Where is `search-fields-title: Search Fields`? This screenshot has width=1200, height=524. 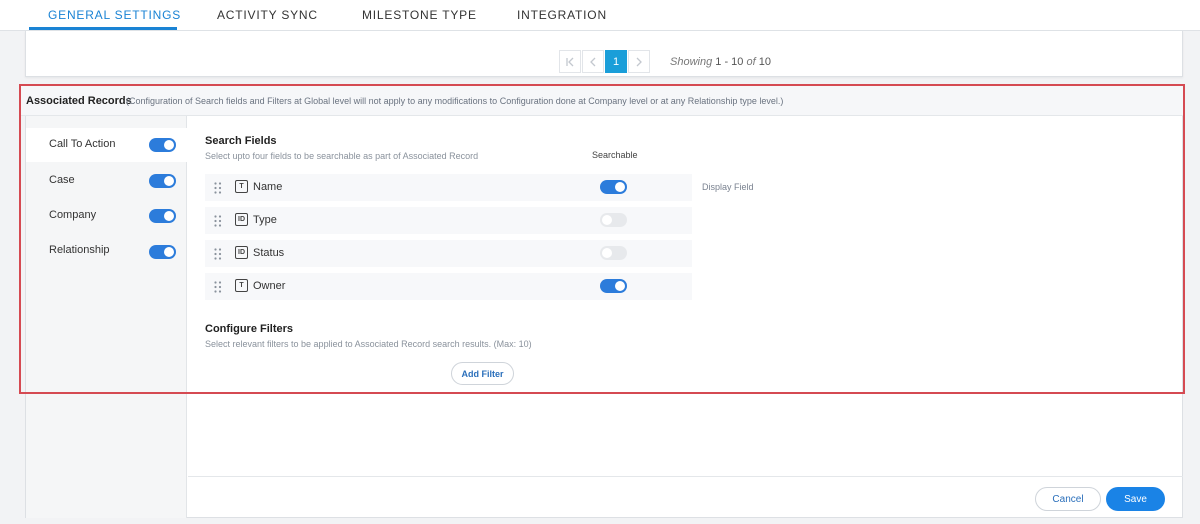
search-fields-title: Search Fields is located at coordinates (241, 141).